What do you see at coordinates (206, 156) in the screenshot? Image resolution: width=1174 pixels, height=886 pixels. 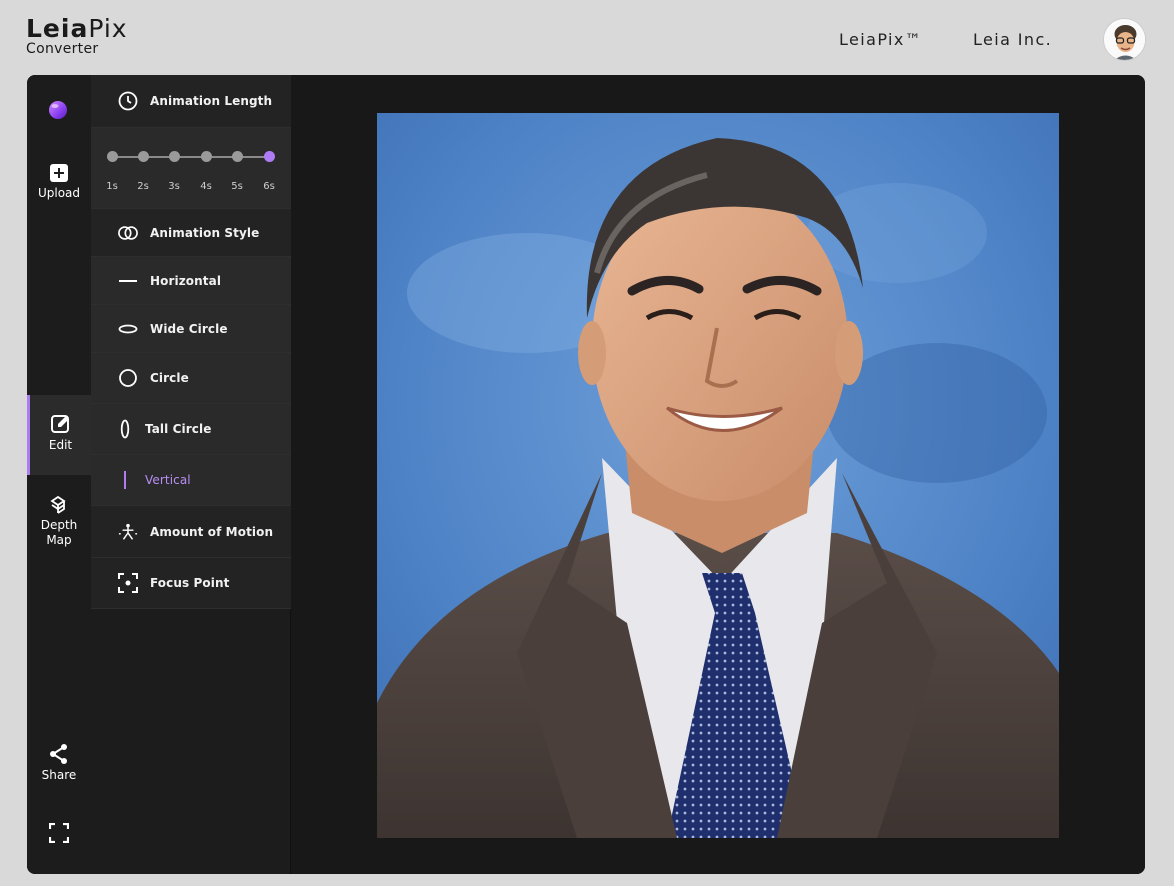 I see `duration-dot-4s` at bounding box center [206, 156].